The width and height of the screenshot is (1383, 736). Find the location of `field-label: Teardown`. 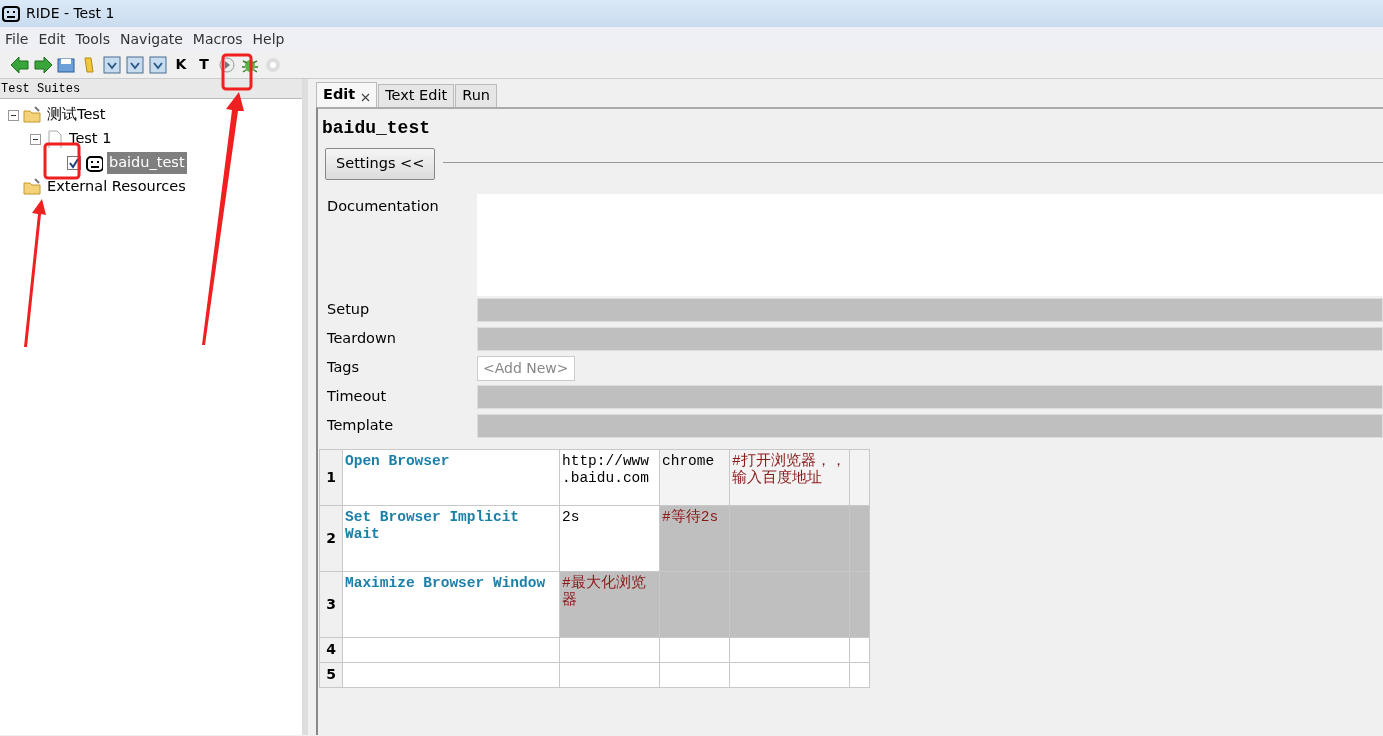

field-label: Teardown is located at coordinates (362, 339).